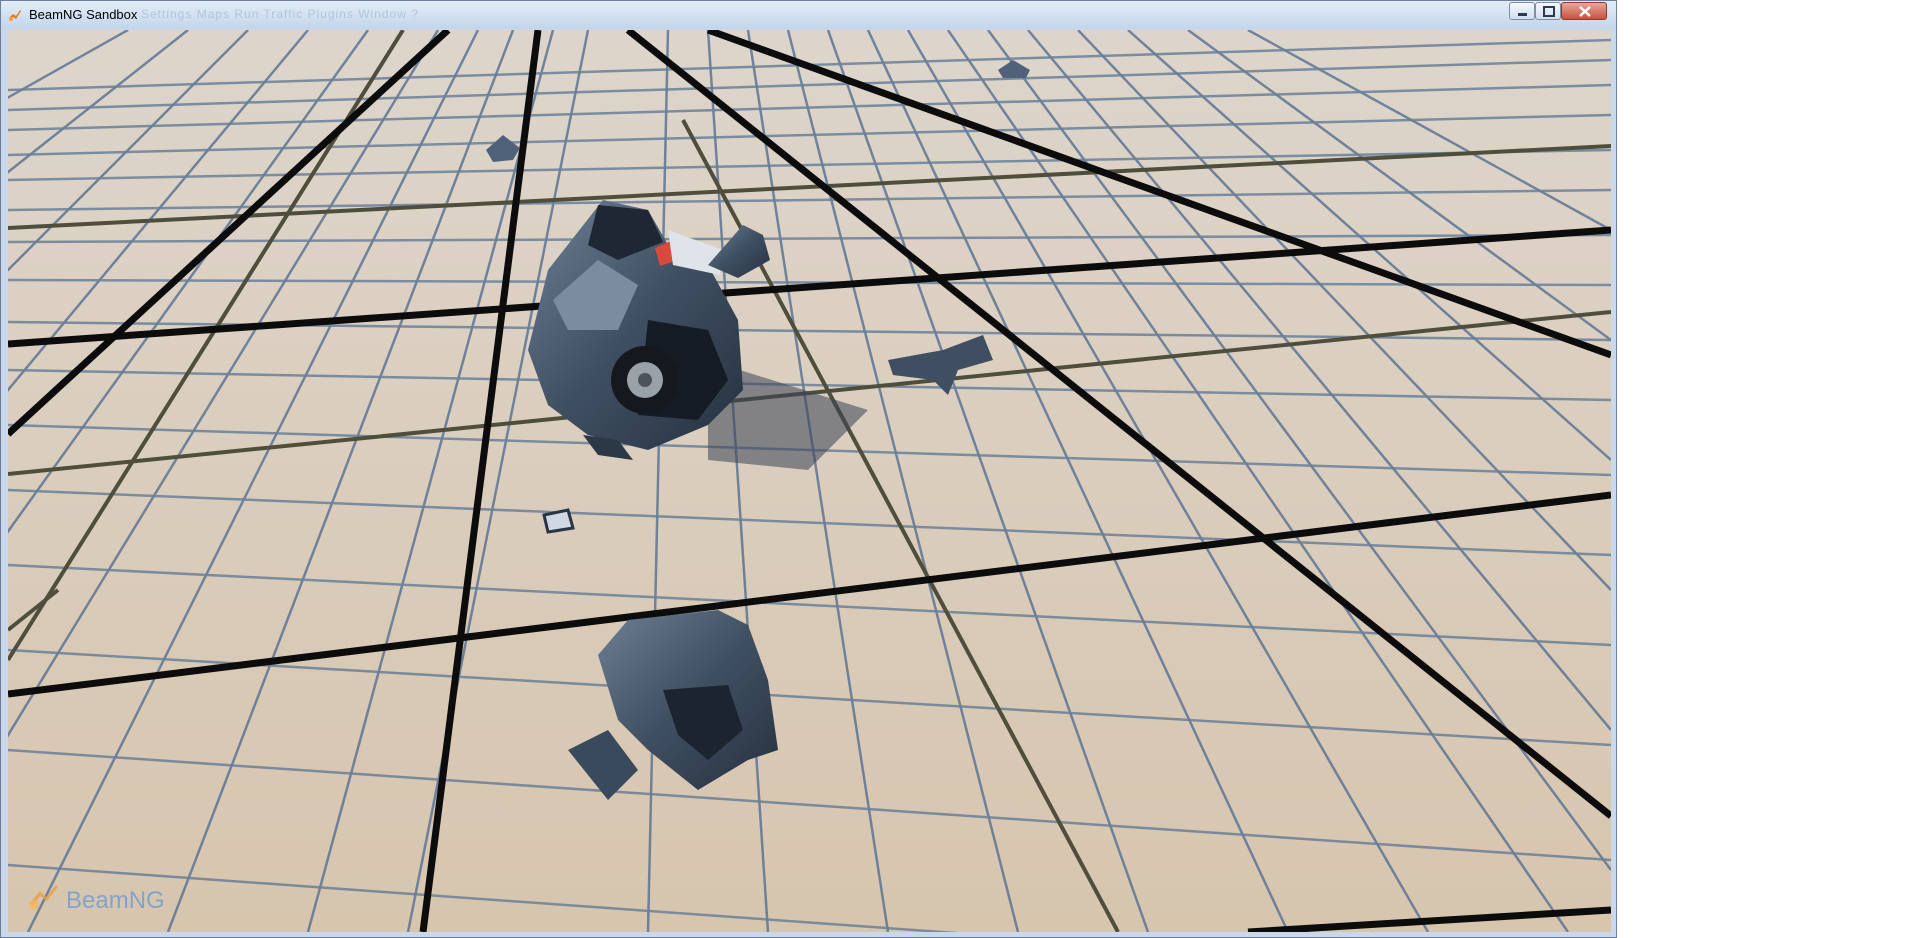 The height and width of the screenshot is (938, 1922). Describe the element at coordinates (83, 14) in the screenshot. I see `window-title: BeamNG Sandbox` at that location.